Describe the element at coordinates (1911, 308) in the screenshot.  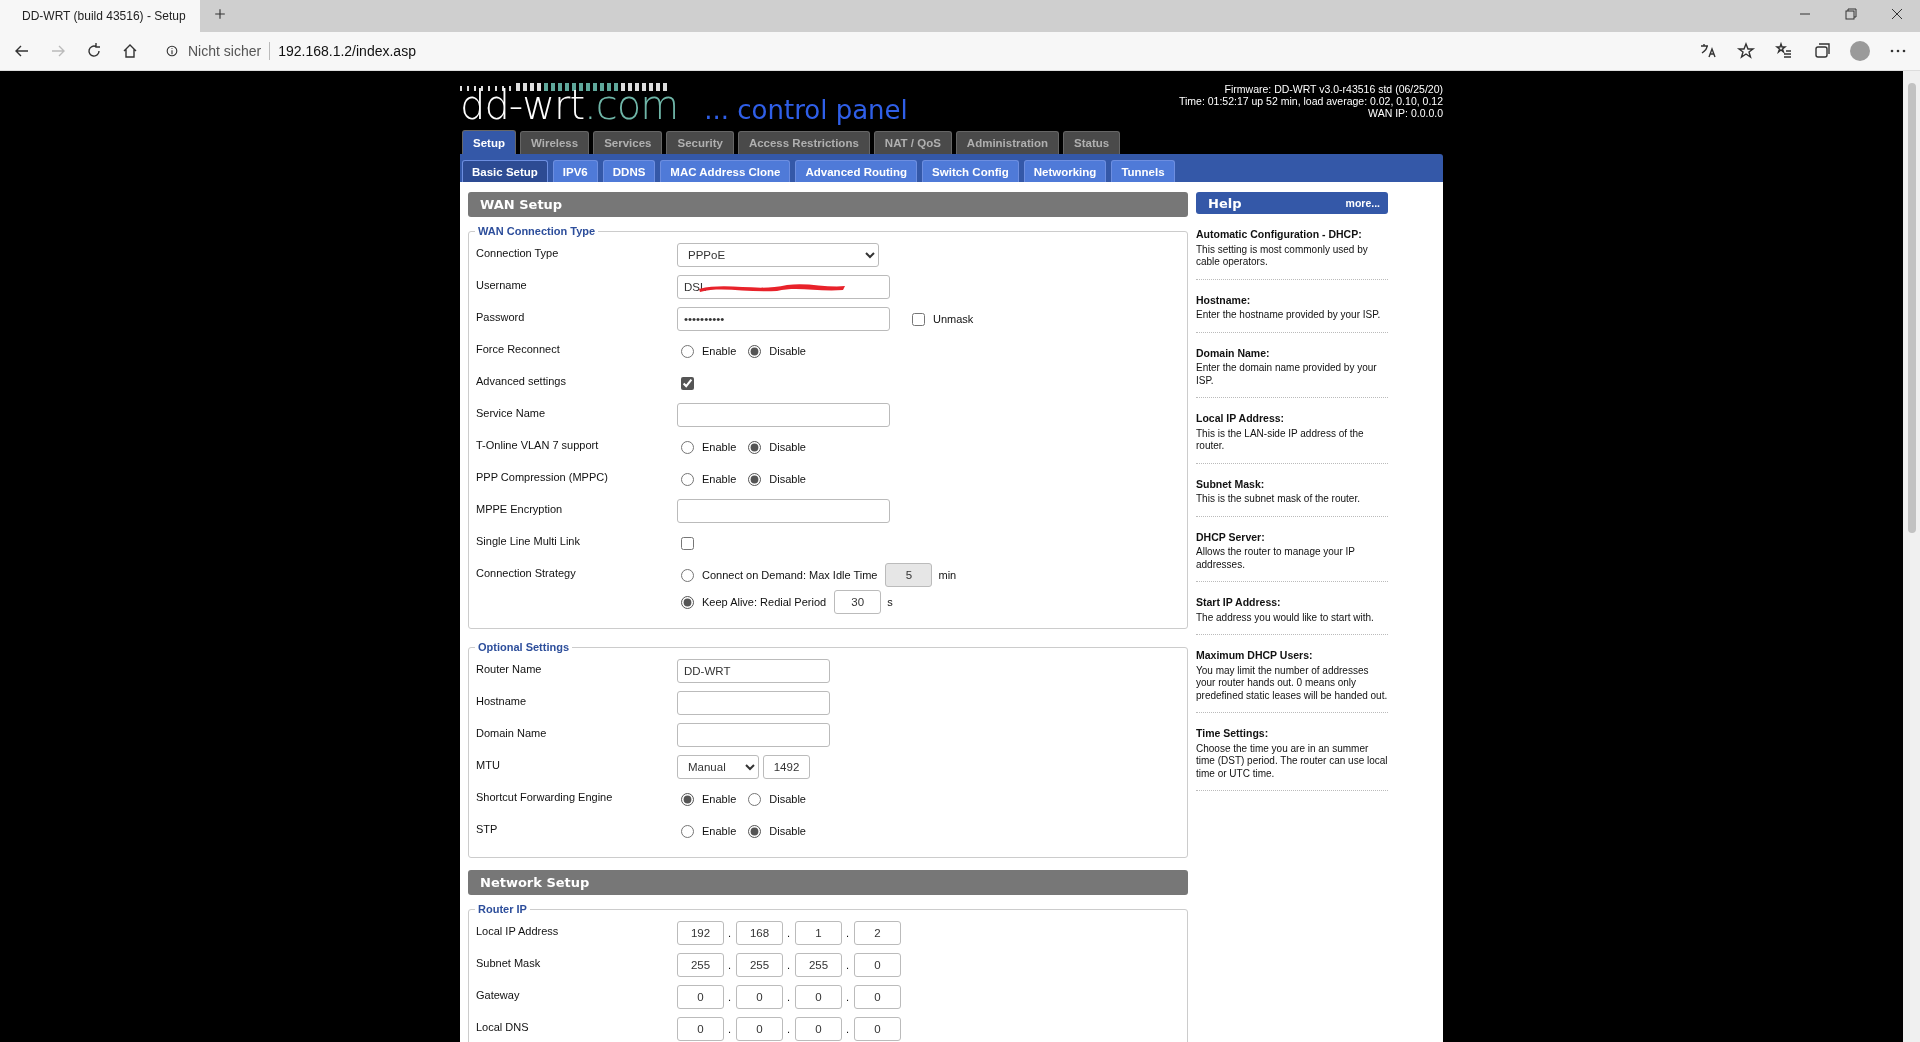
I see `scrollbar-thumb` at that location.